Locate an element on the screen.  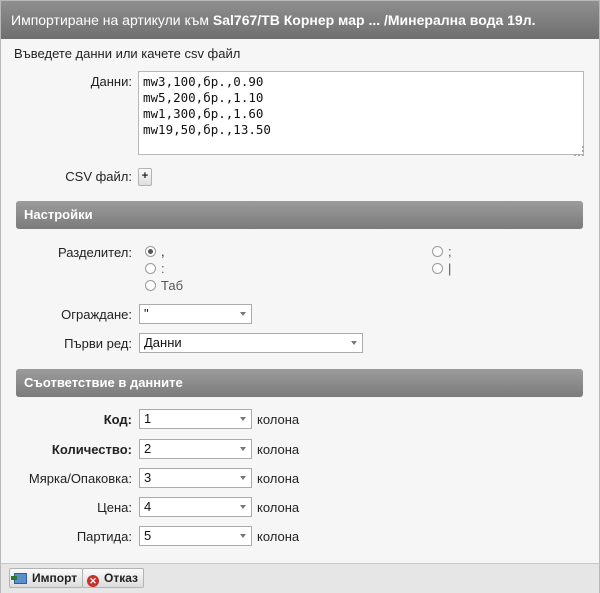
enclosure-select: " is located at coordinates (195, 314).